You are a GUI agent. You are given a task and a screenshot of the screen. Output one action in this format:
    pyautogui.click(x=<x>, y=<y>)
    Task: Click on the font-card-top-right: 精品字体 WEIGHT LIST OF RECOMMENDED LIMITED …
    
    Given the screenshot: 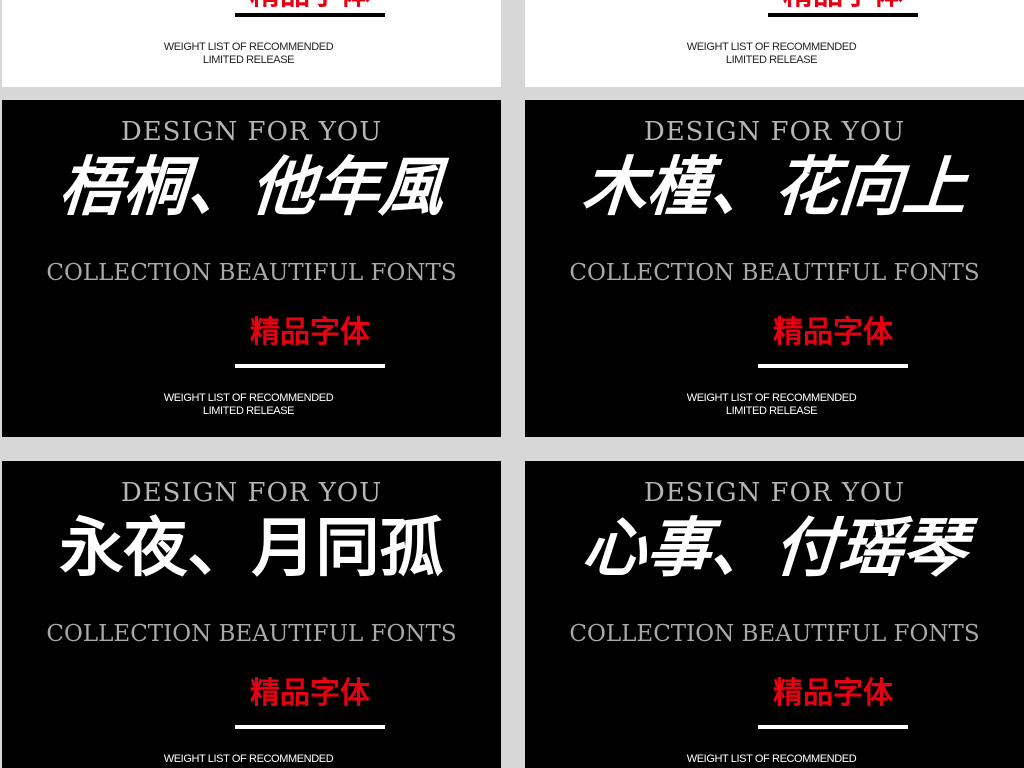 What is the action you would take?
    pyautogui.click(x=774, y=43)
    